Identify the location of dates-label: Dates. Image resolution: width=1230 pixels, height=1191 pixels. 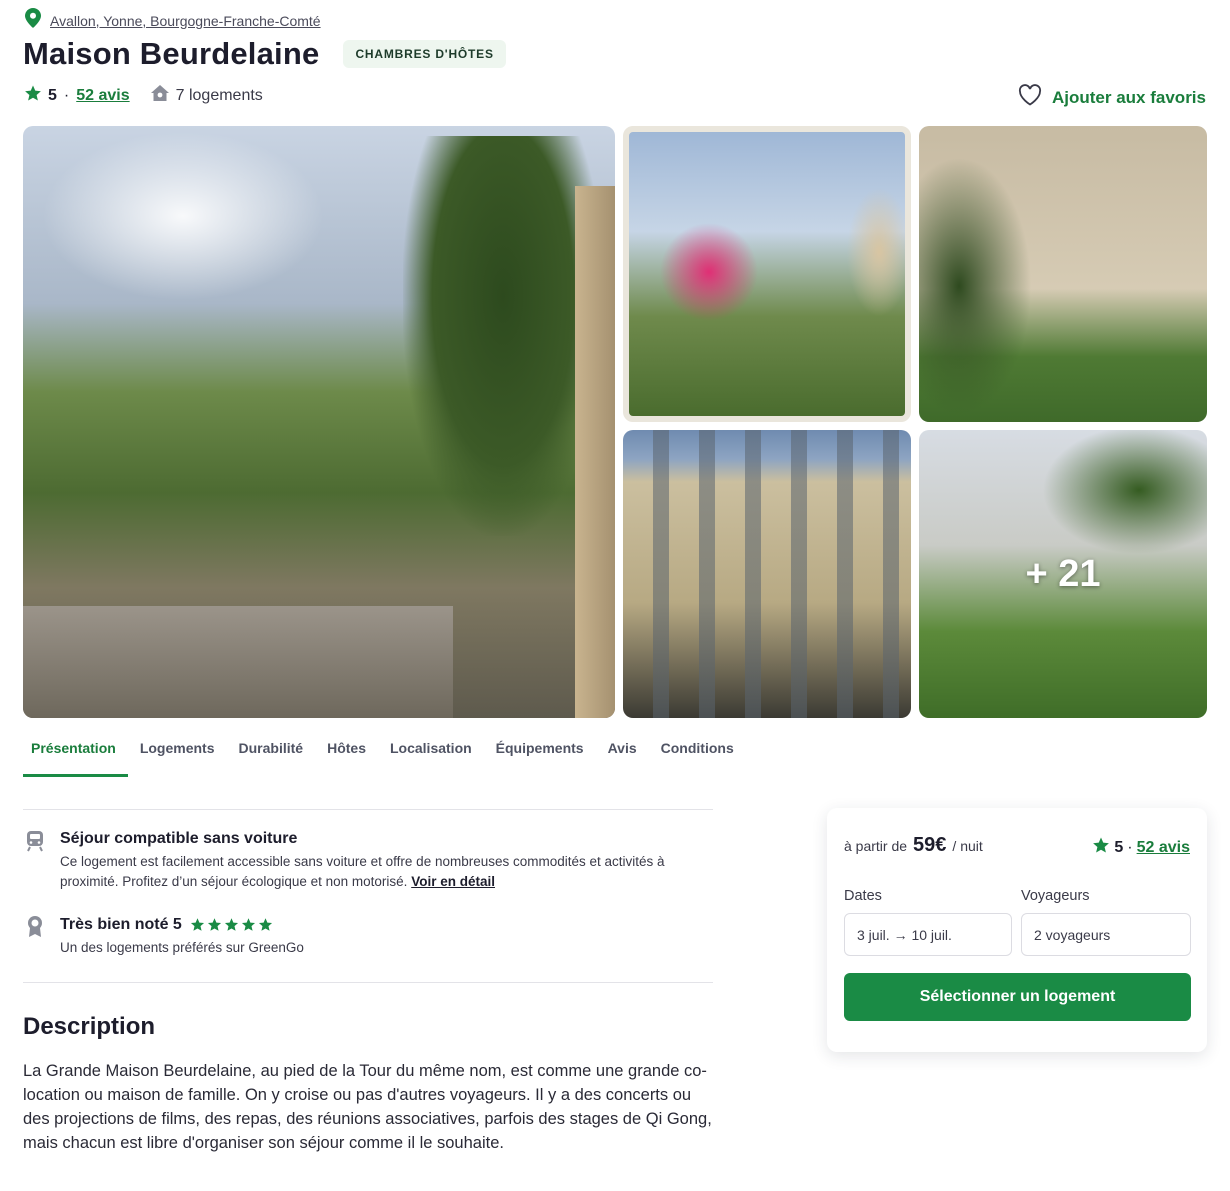
(863, 896).